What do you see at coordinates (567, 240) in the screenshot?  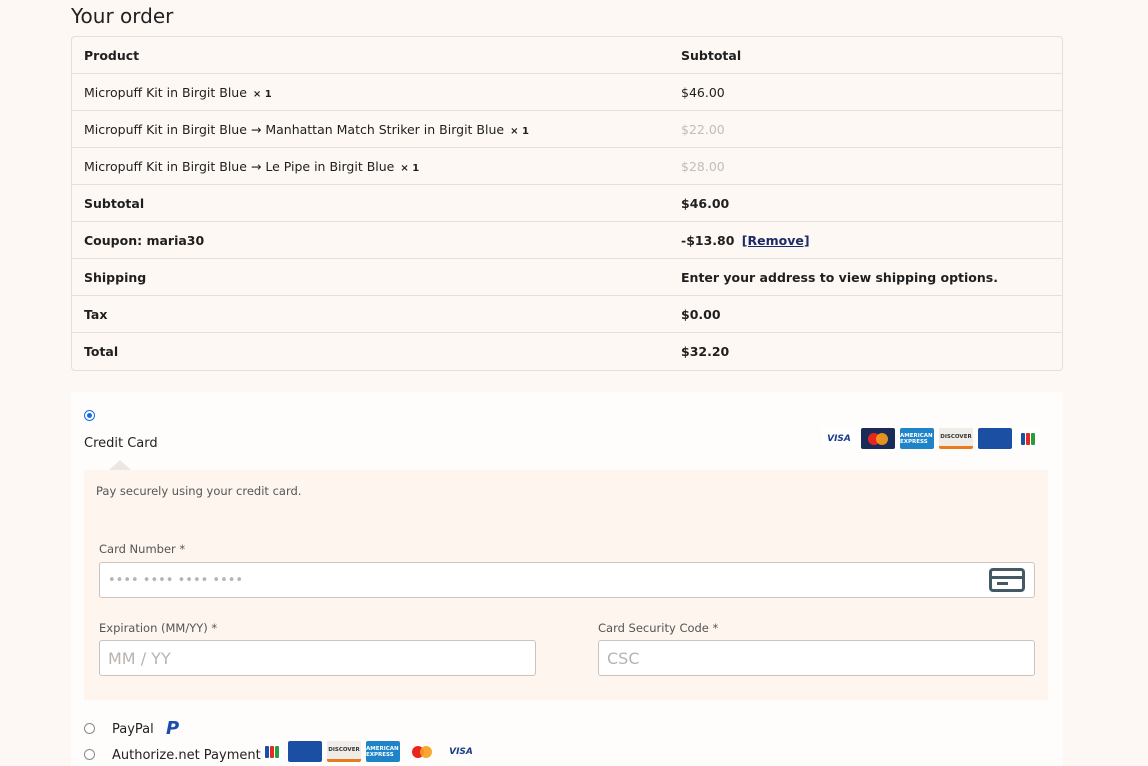 I see `coupon-row: Coupon: maria30 -$13.80 [Remove]` at bounding box center [567, 240].